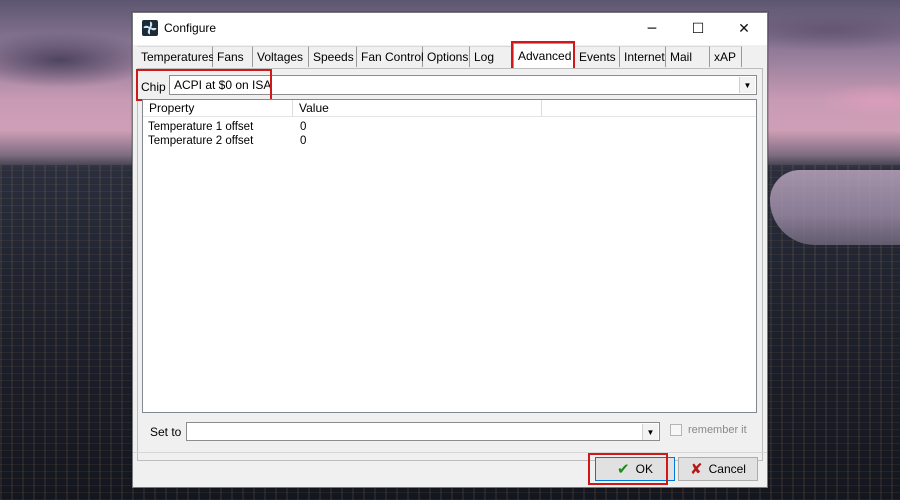 The width and height of the screenshot is (900, 500). Describe the element at coordinates (491, 56) in the screenshot. I see `tab-log: Log` at that location.